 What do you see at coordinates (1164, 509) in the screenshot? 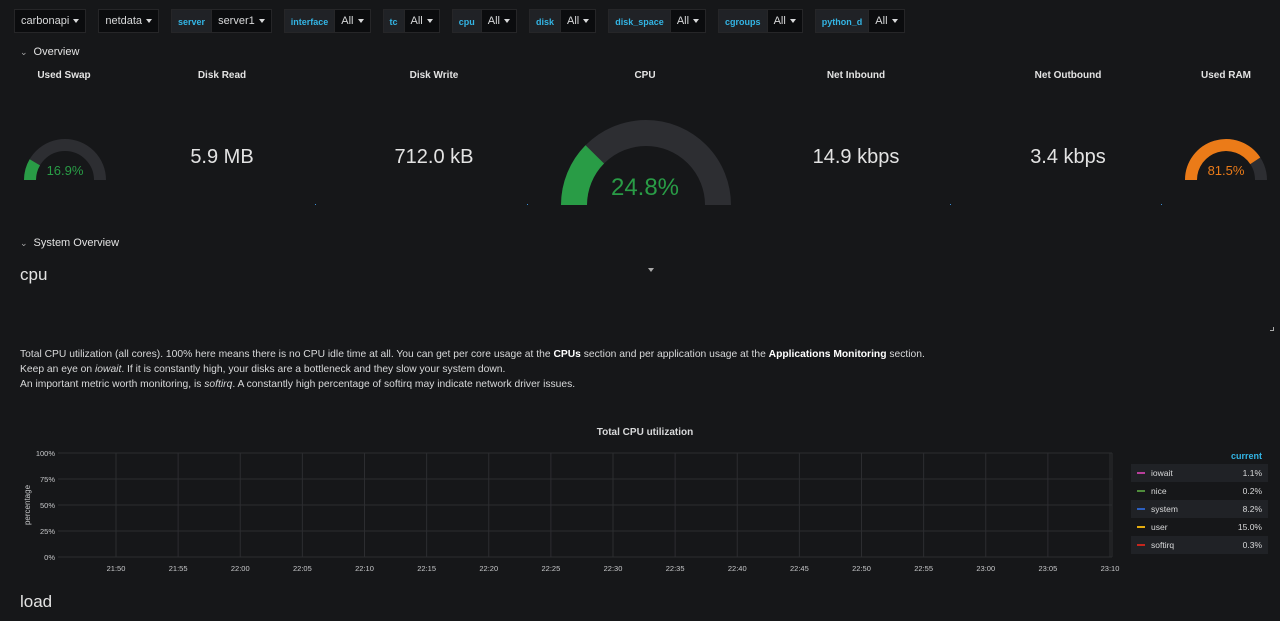
I see `legend-series-name: system` at bounding box center [1164, 509].